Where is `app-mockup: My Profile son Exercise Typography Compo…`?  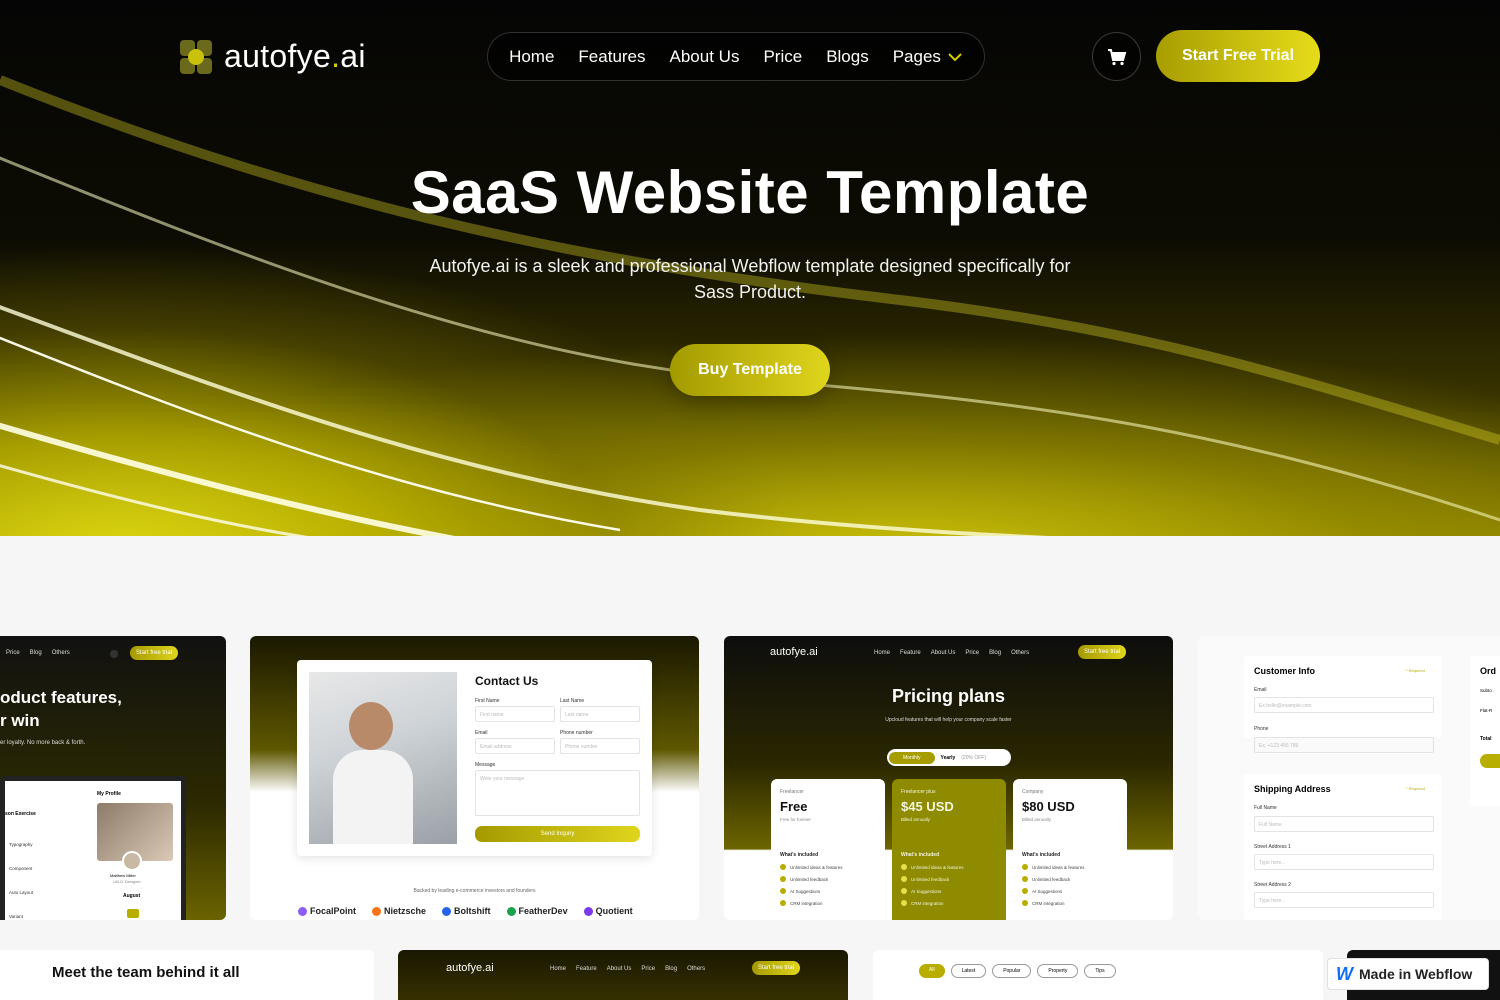
app-mockup: My Profile son Exercise Typography Compo… is located at coordinates (93, 848).